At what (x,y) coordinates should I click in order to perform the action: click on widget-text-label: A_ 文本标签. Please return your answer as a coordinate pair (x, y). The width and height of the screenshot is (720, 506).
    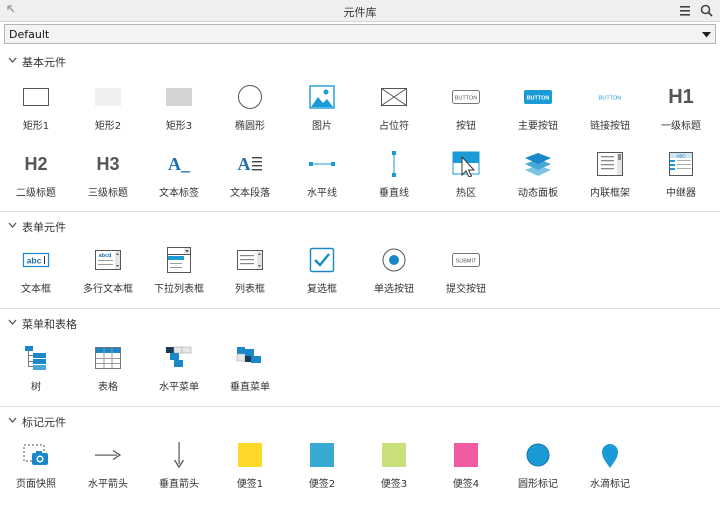
    Looking at the image, I should click on (179, 178).